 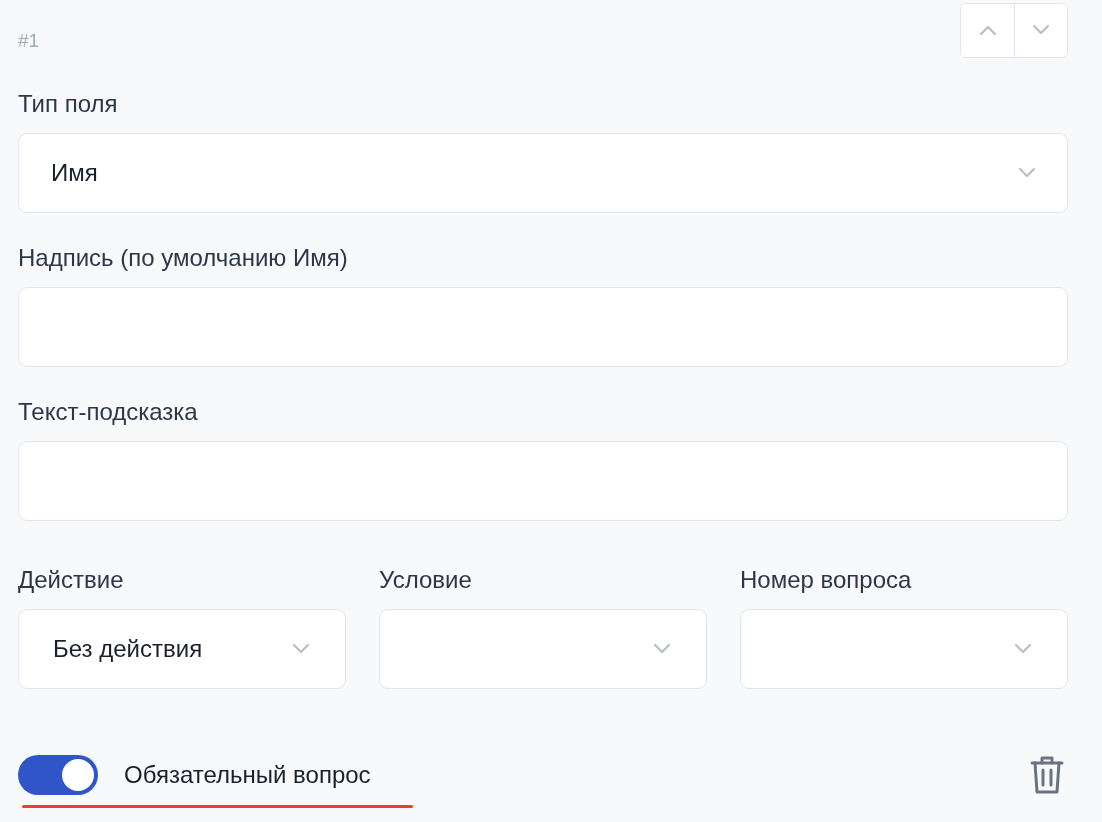 I want to click on field-label: Тип поля, so click(x=68, y=104).